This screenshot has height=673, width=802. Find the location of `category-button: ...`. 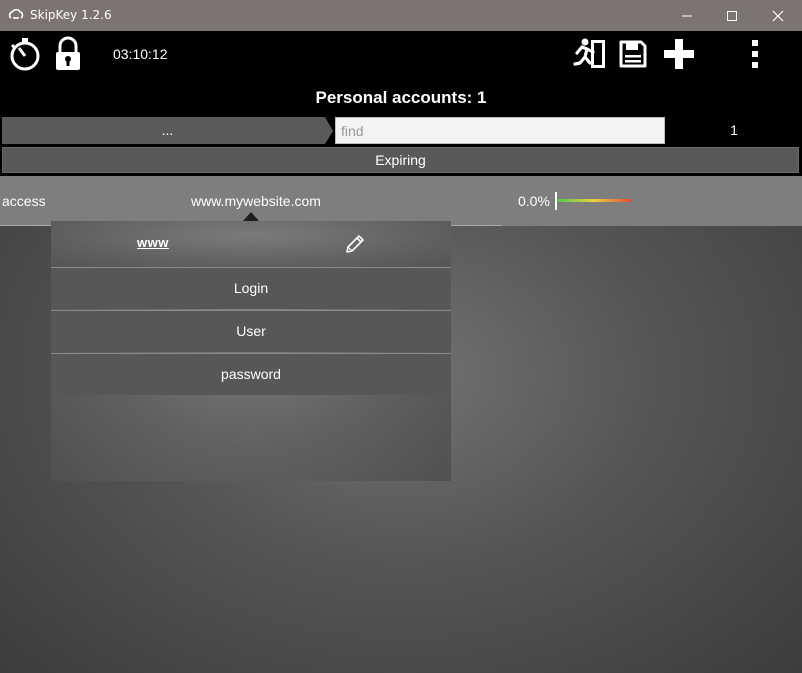

category-button: ... is located at coordinates (167, 130).